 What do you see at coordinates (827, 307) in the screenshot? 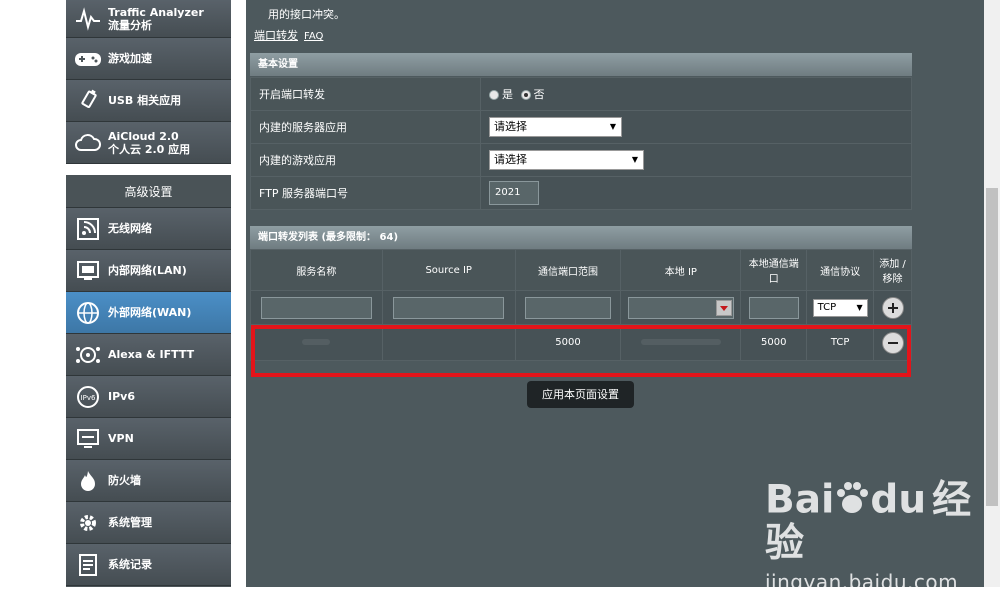
I see `protocol-value: TCP` at bounding box center [827, 307].